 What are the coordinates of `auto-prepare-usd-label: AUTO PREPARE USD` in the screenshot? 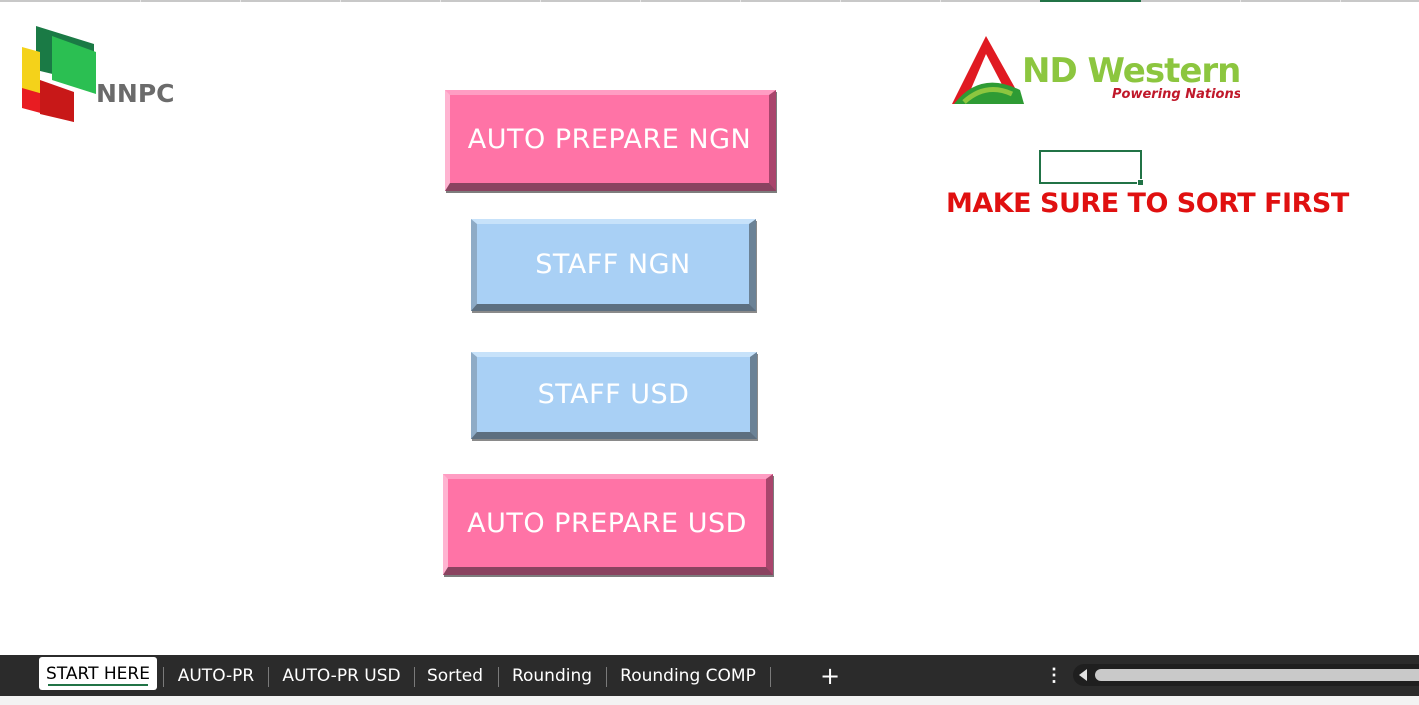 It's located at (607, 523).